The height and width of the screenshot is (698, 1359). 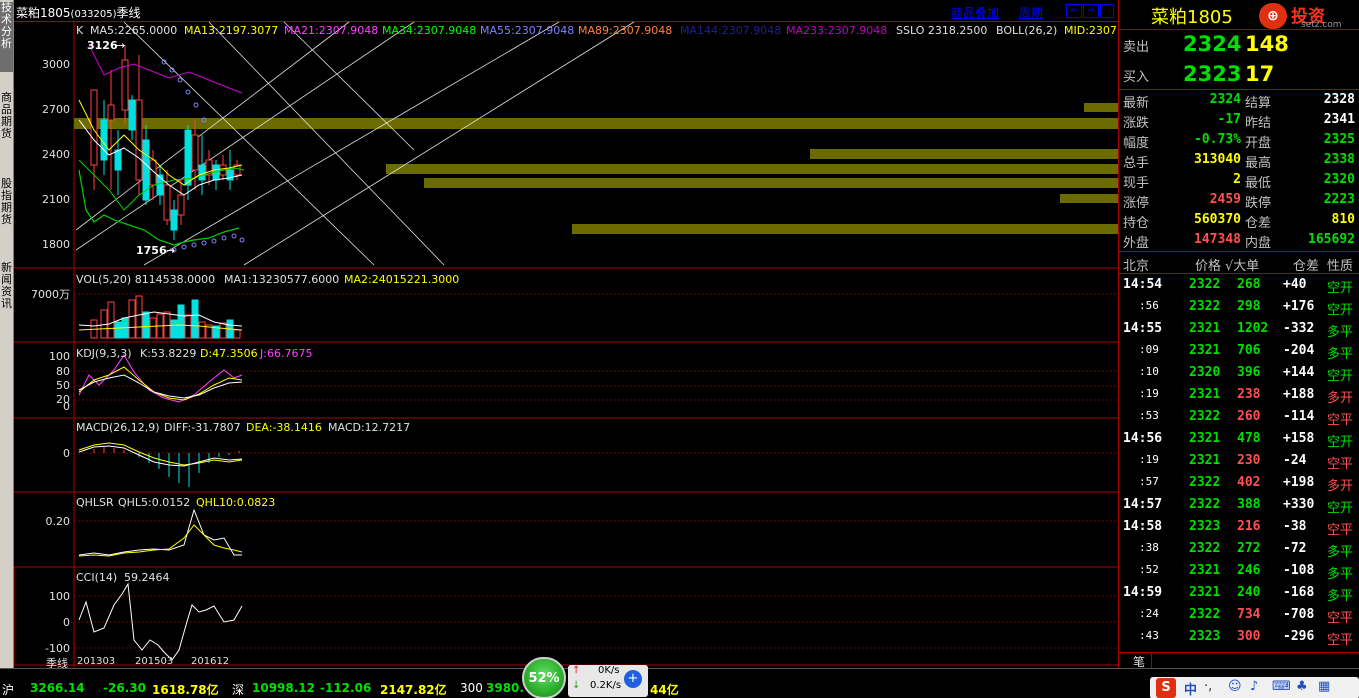 I want to click on quote-label: 涨跌, so click(x=1136, y=123).